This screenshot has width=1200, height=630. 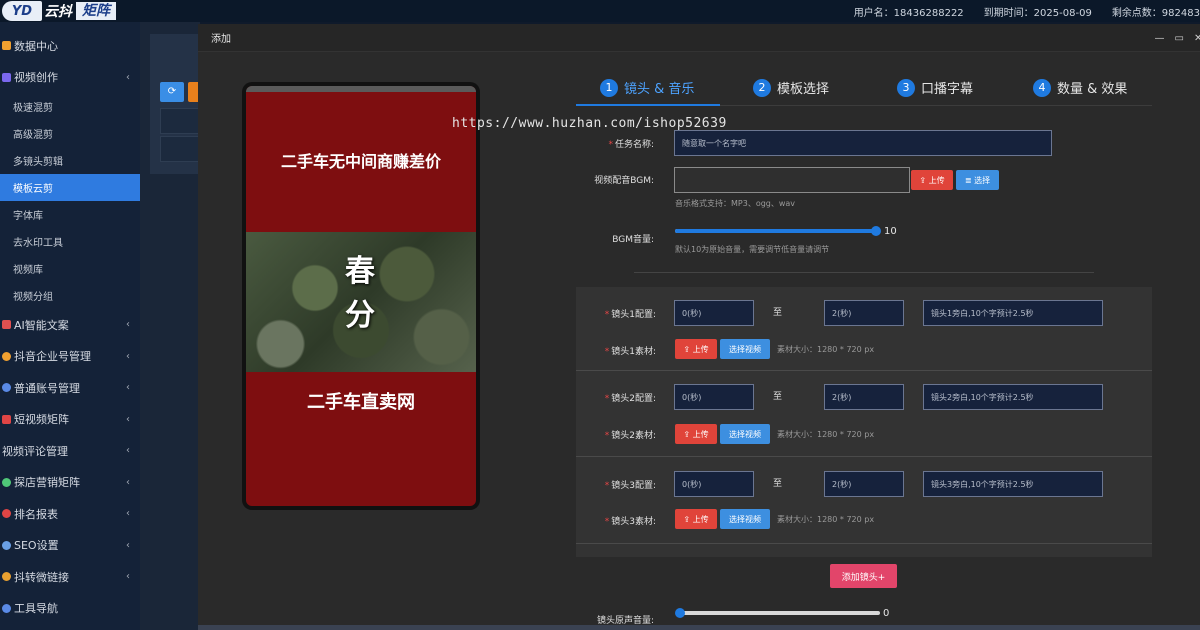 What do you see at coordinates (70, 46) in the screenshot?
I see `sidebar-item-data-center: 数据中心` at bounding box center [70, 46].